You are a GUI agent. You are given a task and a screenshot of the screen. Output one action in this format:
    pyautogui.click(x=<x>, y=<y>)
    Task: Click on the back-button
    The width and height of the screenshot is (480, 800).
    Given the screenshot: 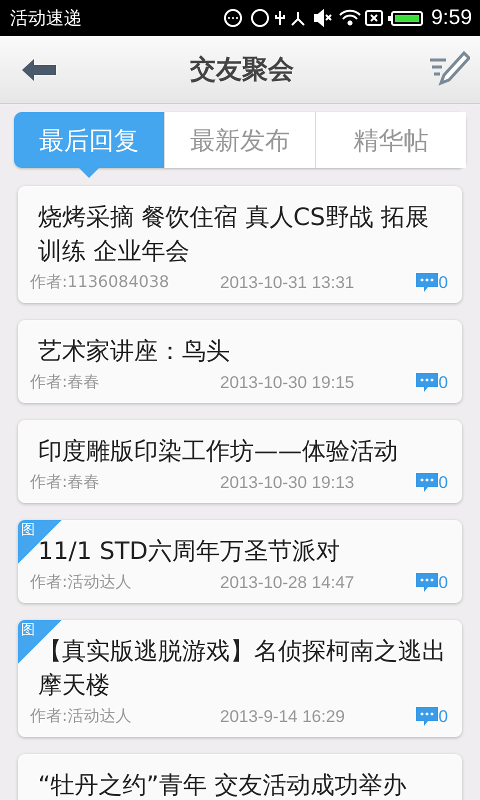 What is the action you would take?
    pyautogui.click(x=39, y=69)
    